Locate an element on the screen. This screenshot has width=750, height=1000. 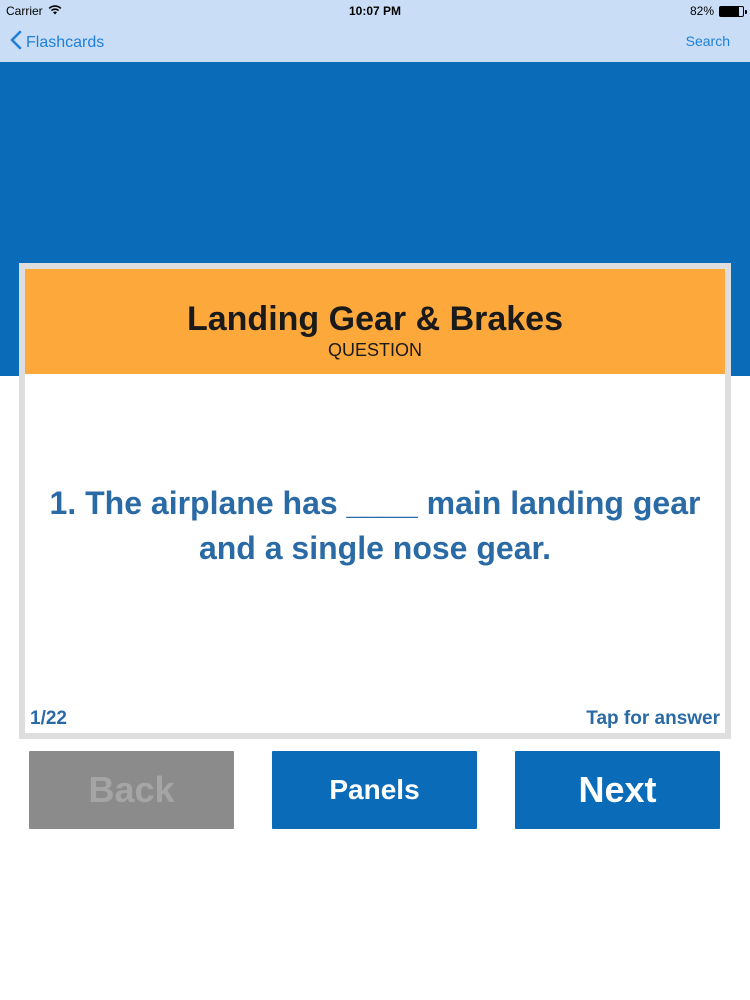
card-title: Landing Gear & Brakes is located at coordinates (374, 319).